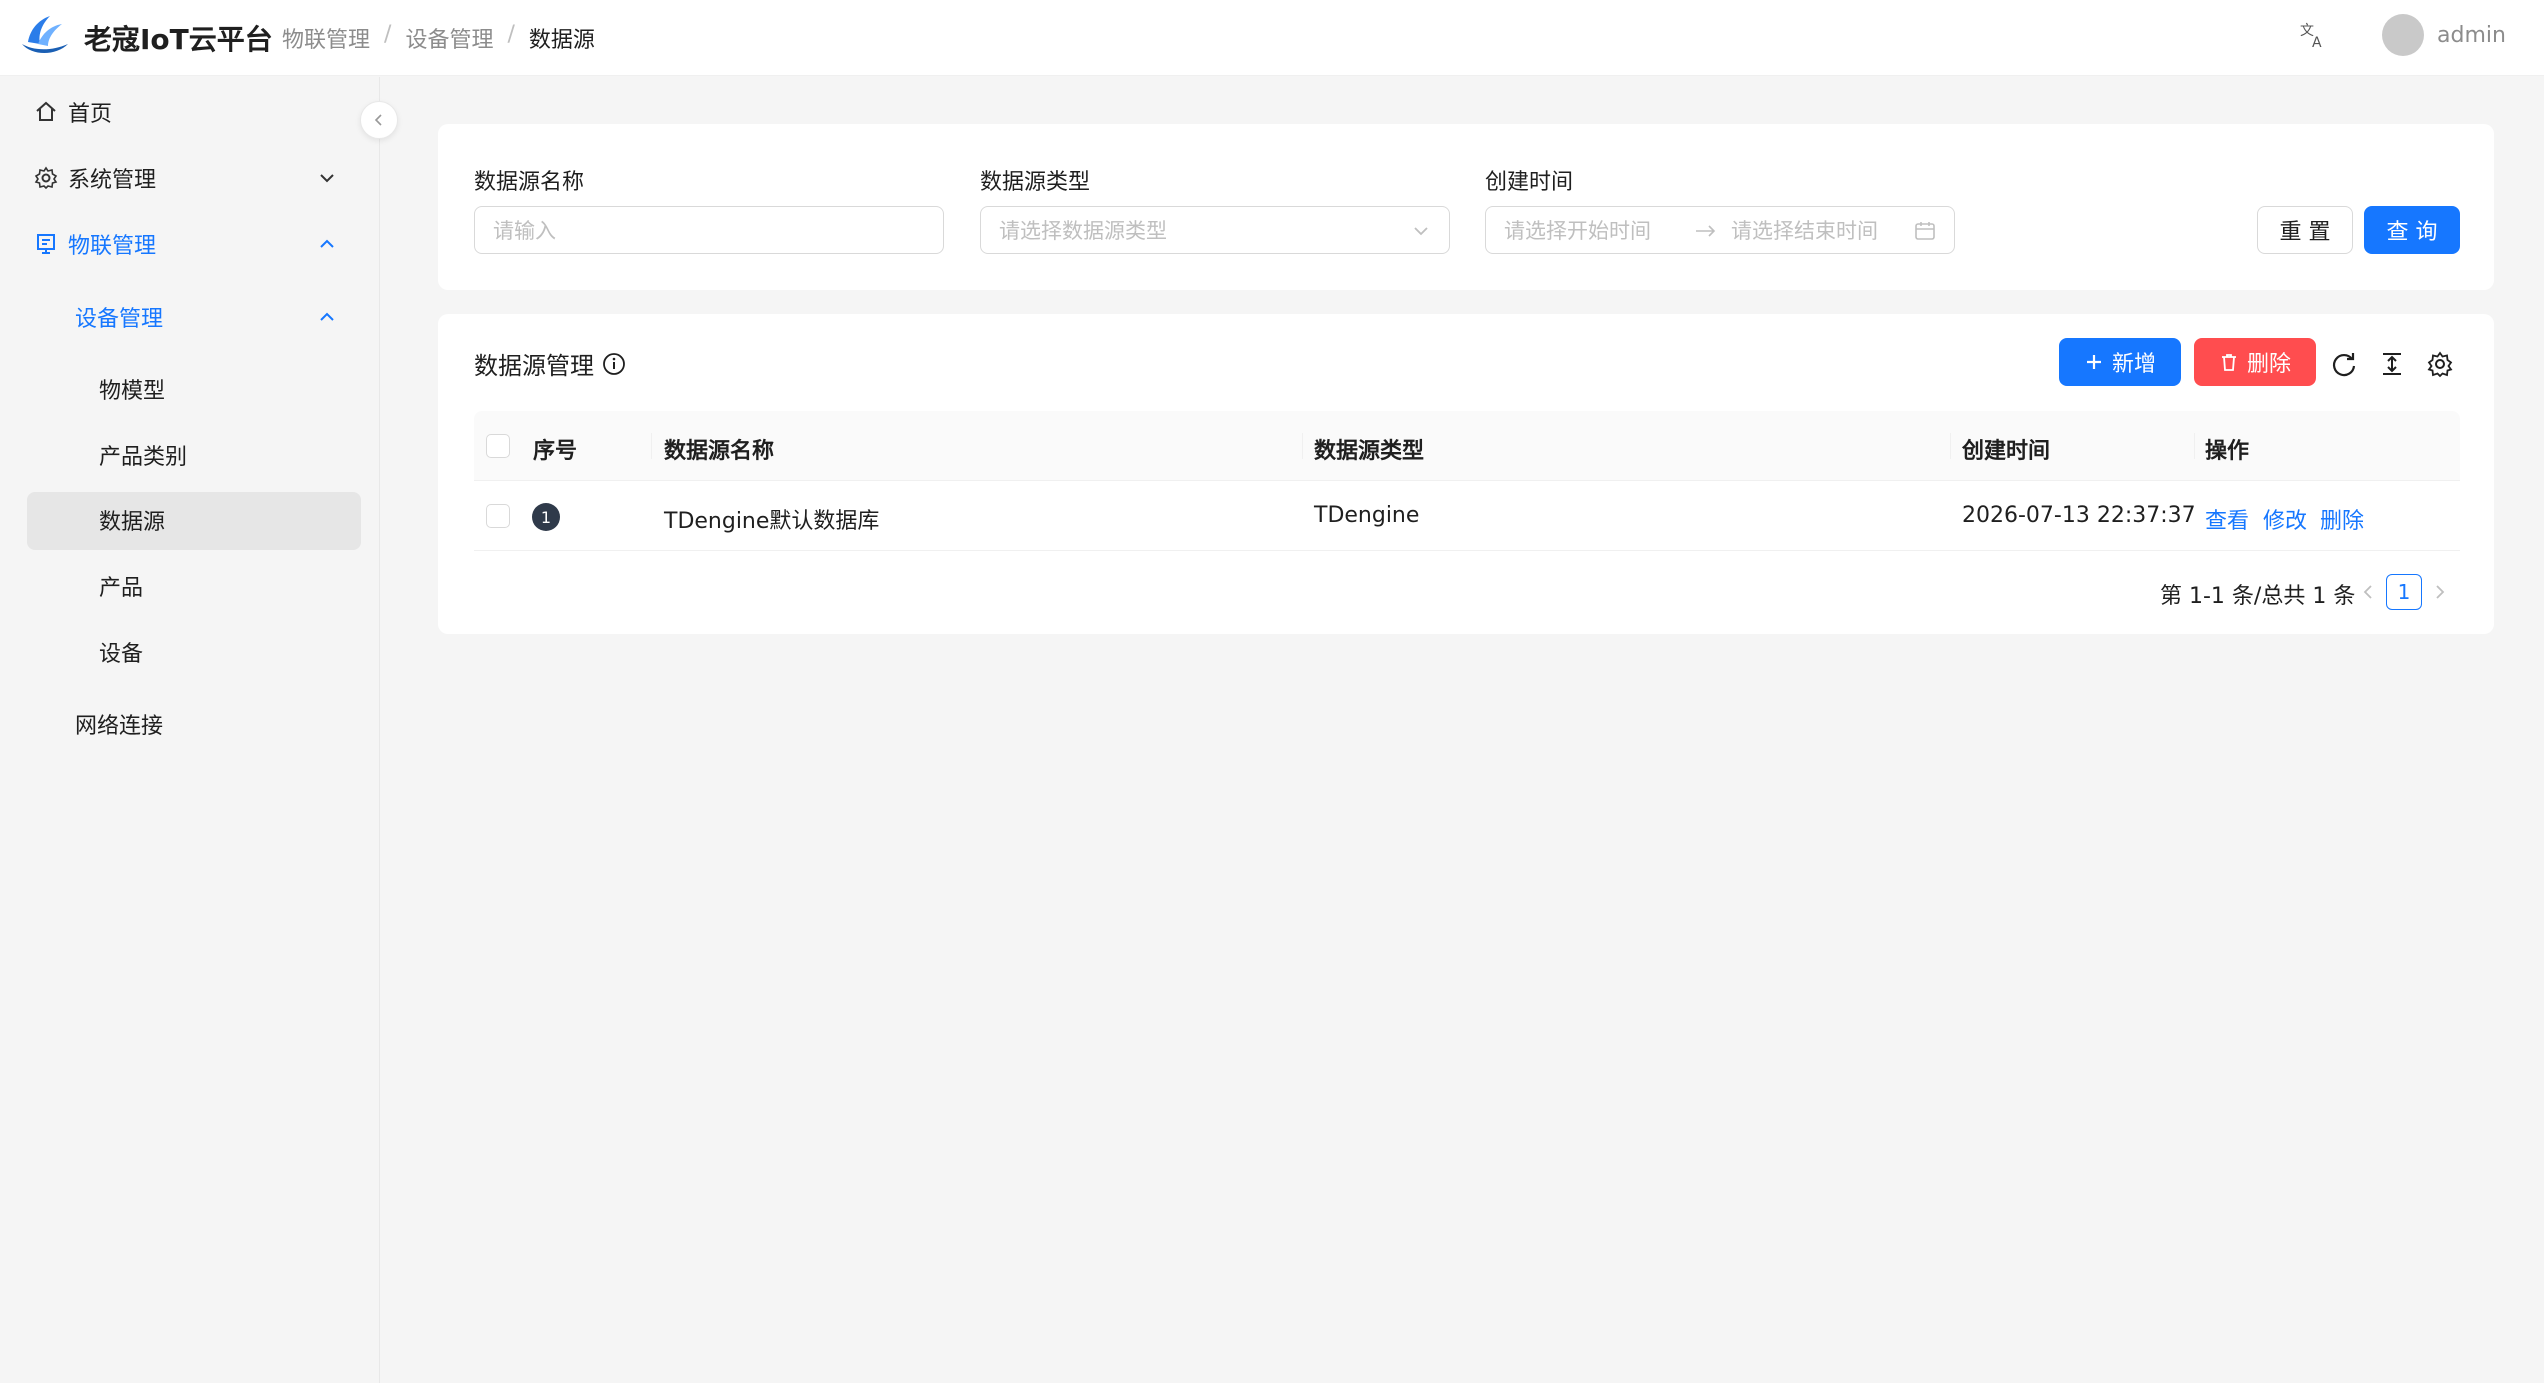  What do you see at coordinates (190, 389) in the screenshot?
I see `sidebar-item-thing-model: 物模型` at bounding box center [190, 389].